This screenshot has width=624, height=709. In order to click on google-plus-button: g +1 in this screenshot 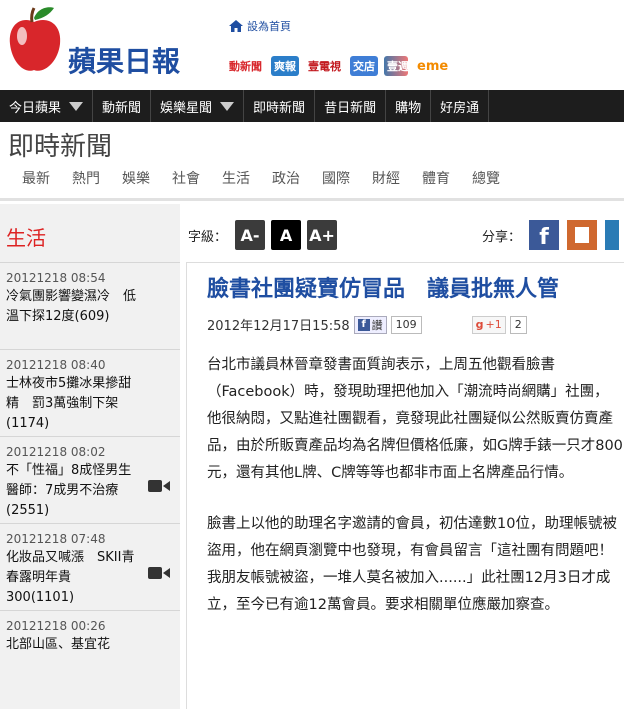, I will do `click(488, 324)`.